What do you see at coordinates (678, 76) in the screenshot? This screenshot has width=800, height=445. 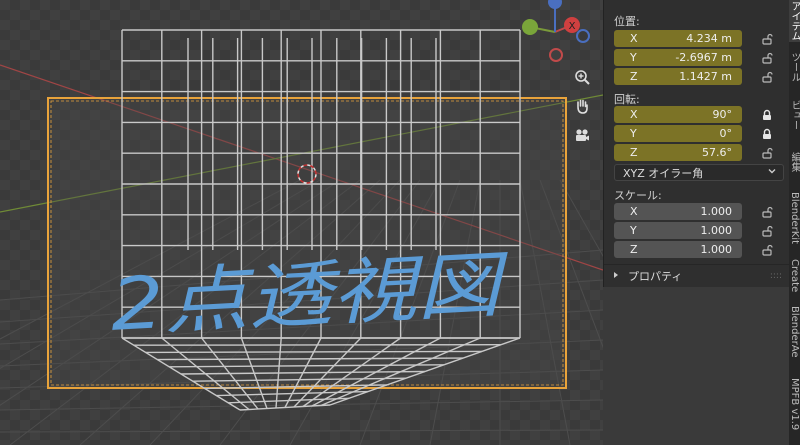 I see `location-z-field: Z 1.1427 m` at bounding box center [678, 76].